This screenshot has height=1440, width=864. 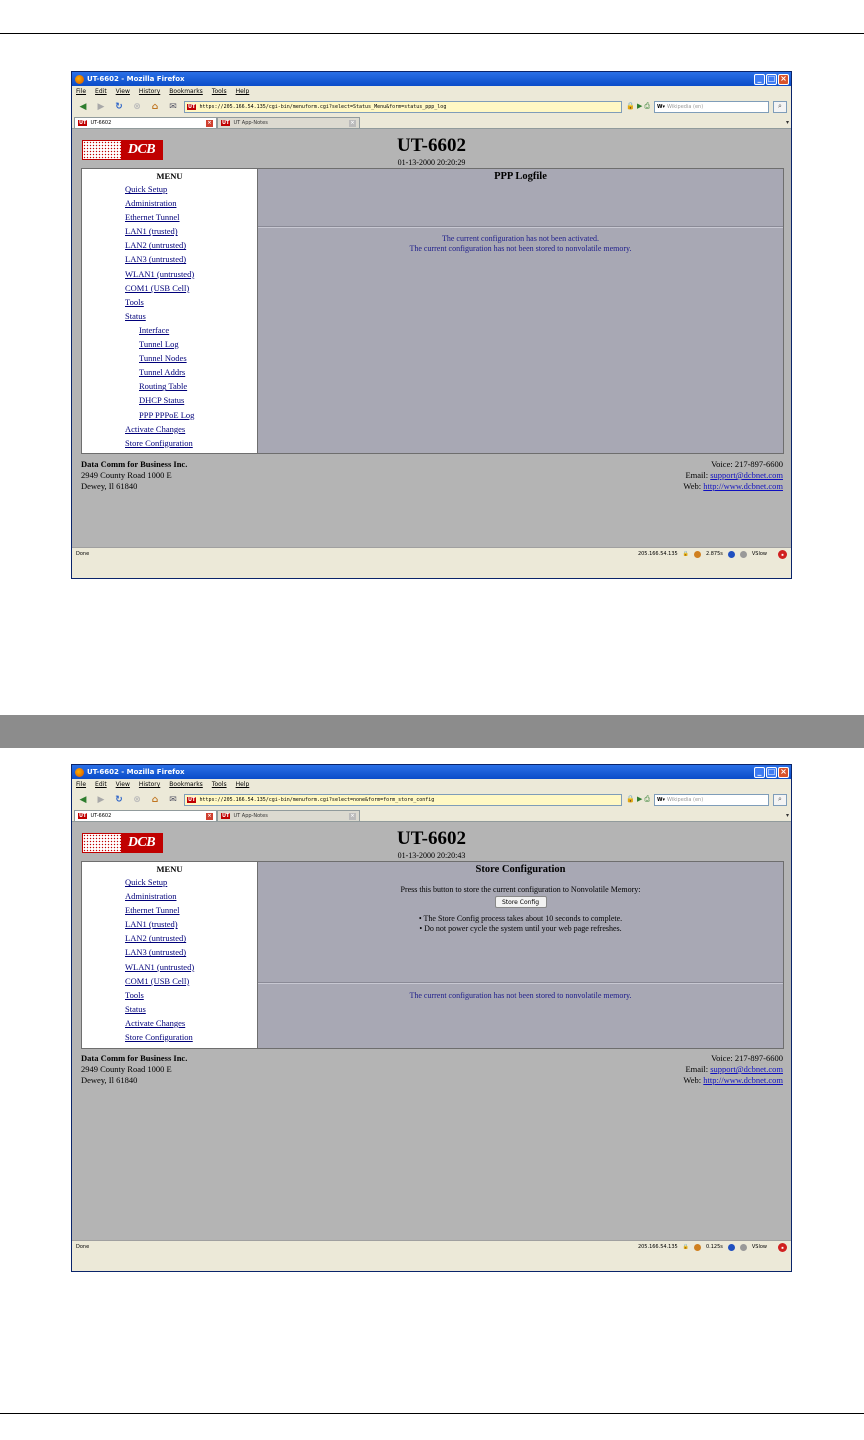 What do you see at coordinates (169, 416) in the screenshot?
I see `submenu-ppp-pppoe-log: PPP PPPoE Log` at bounding box center [169, 416].